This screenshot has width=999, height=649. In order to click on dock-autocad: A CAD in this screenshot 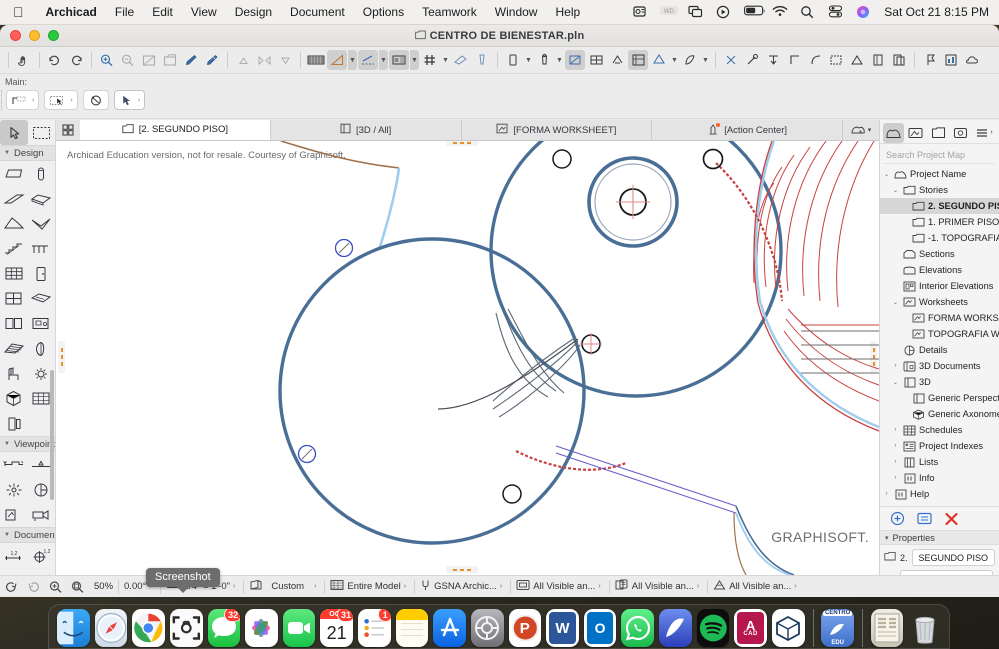, I will do `click(750, 628)`.